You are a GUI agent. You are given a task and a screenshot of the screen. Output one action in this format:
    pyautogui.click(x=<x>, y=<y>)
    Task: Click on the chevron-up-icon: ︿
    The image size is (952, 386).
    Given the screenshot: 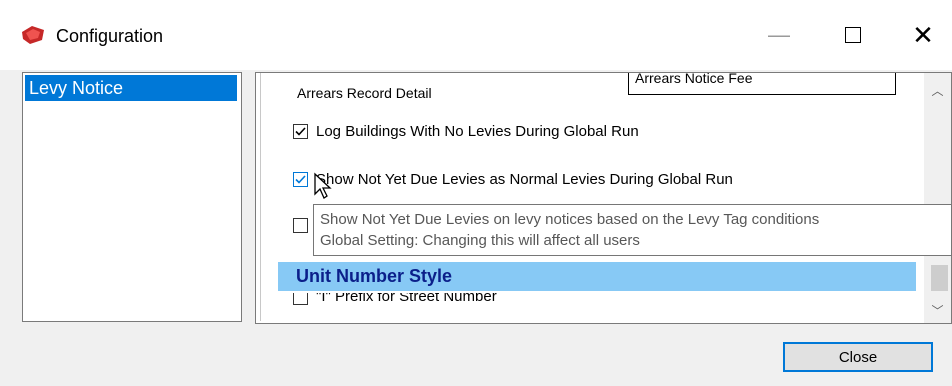 What is the action you would take?
    pyautogui.click(x=937, y=90)
    